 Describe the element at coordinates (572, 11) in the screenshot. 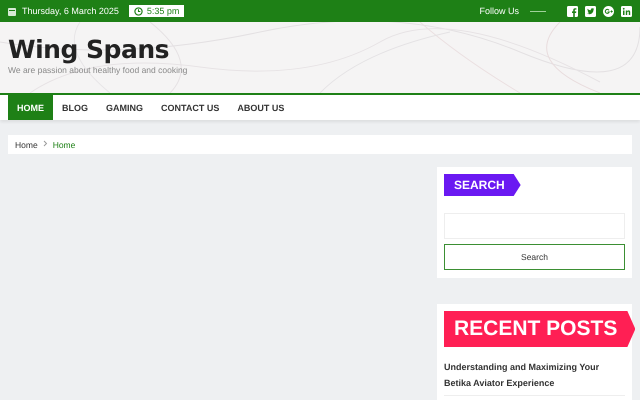

I see `facebook-icon` at that location.